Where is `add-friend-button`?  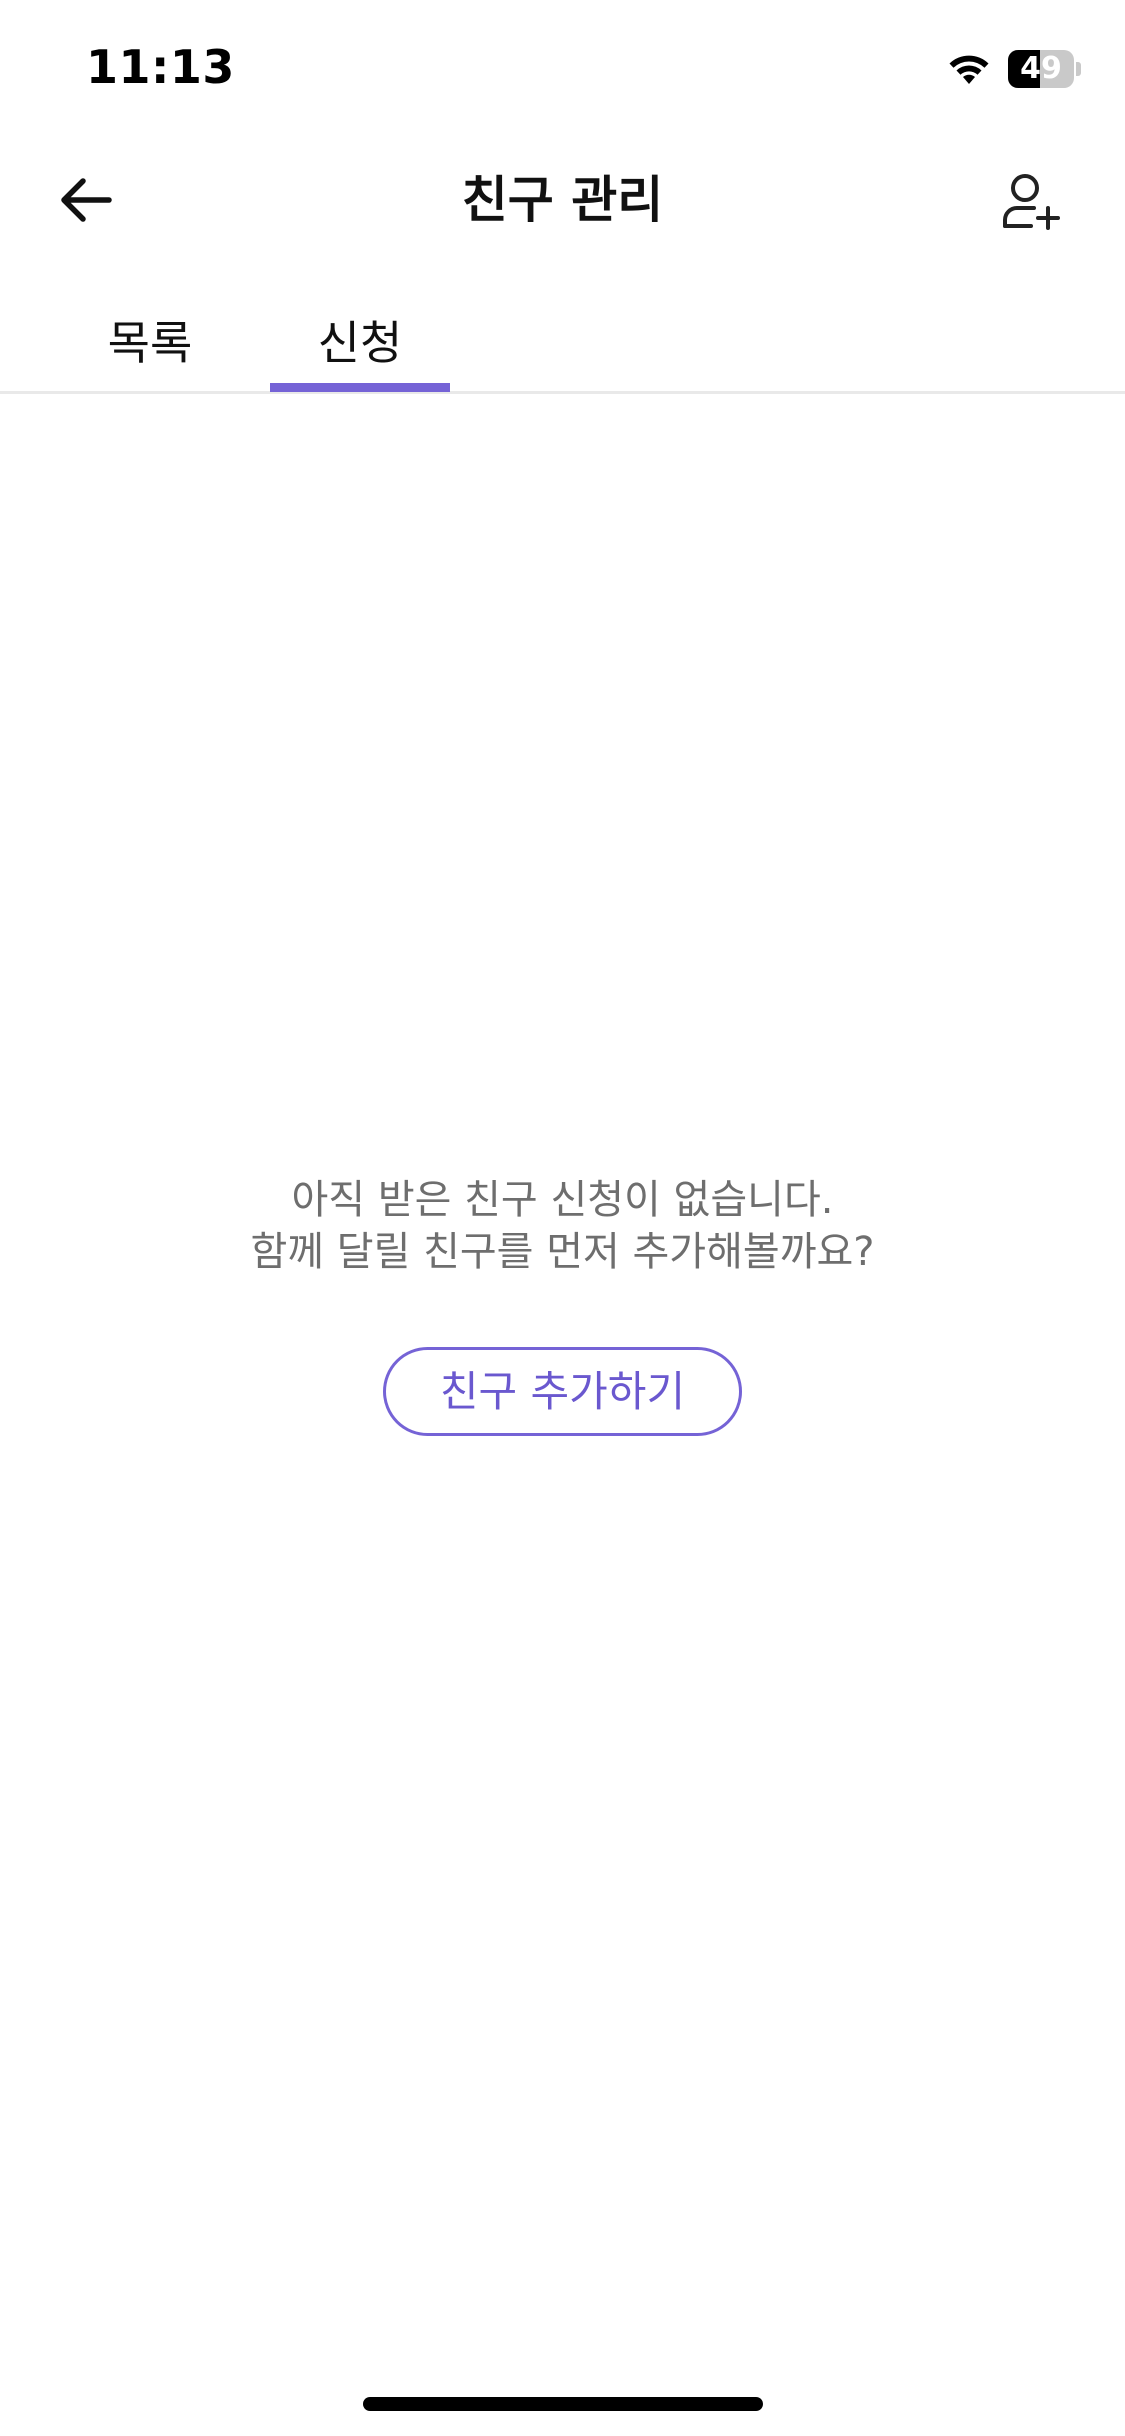 add-friend-button is located at coordinates (1032, 201).